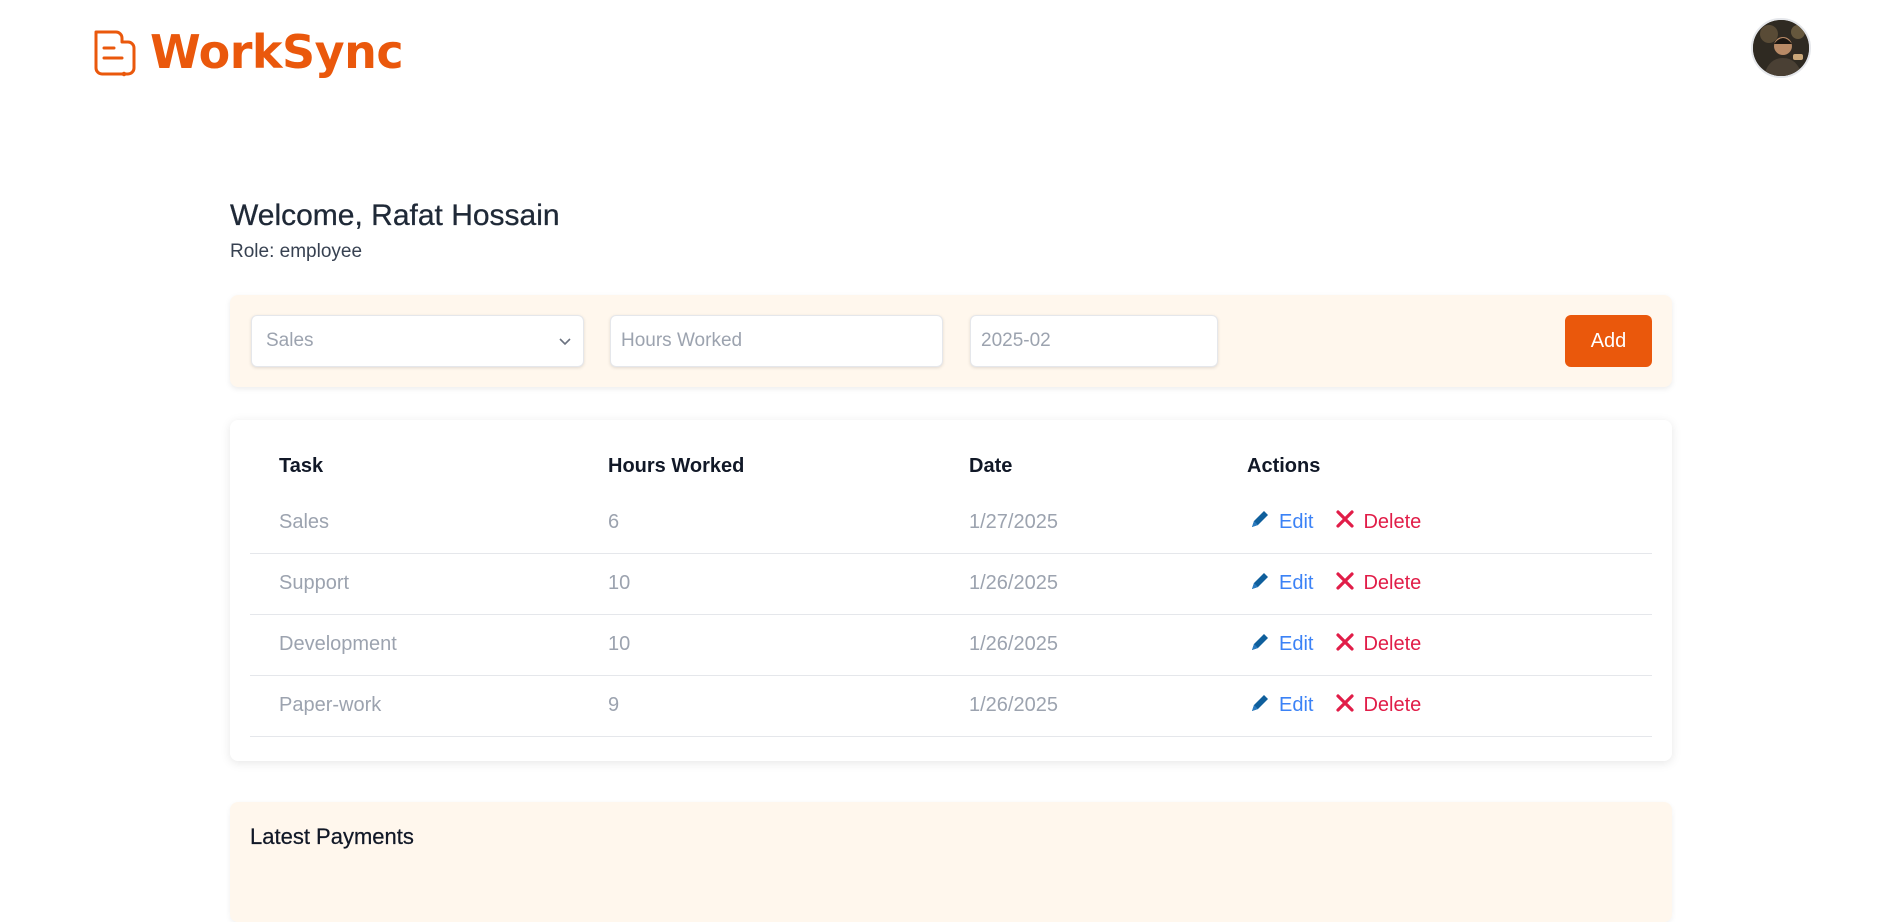 This screenshot has height=922, width=1896. I want to click on header-task: Task, so click(301, 465).